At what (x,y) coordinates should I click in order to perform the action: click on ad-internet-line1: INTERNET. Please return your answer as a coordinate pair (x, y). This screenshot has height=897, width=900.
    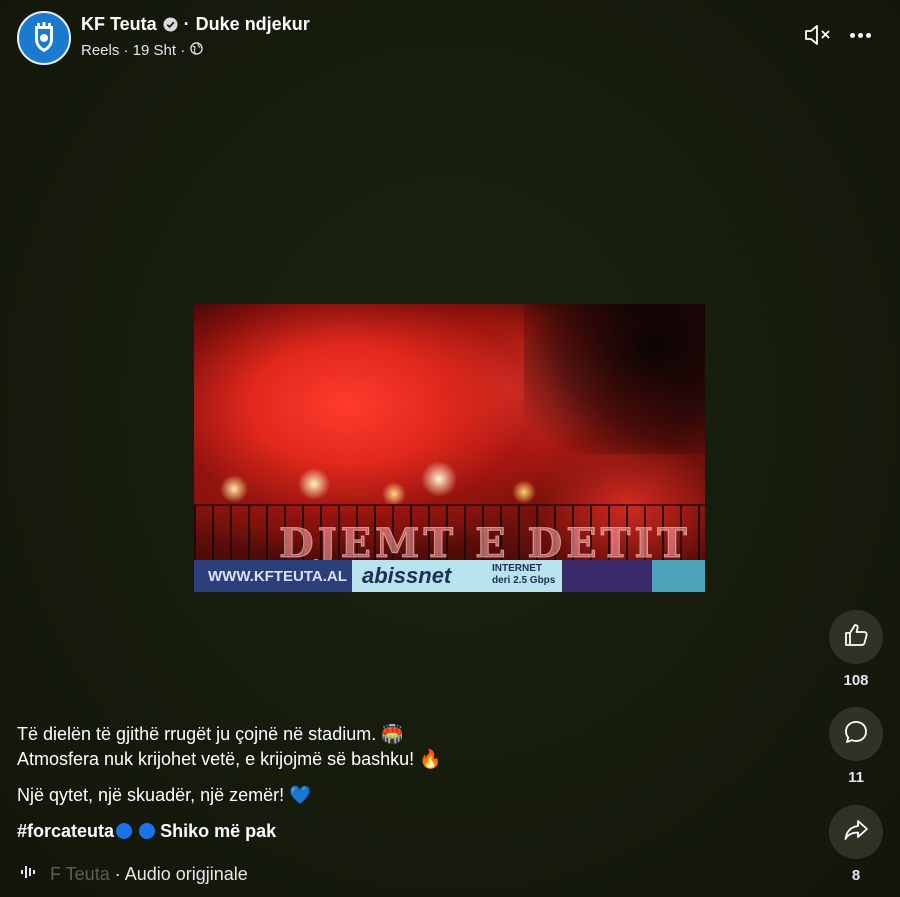
    Looking at the image, I should click on (517, 568).